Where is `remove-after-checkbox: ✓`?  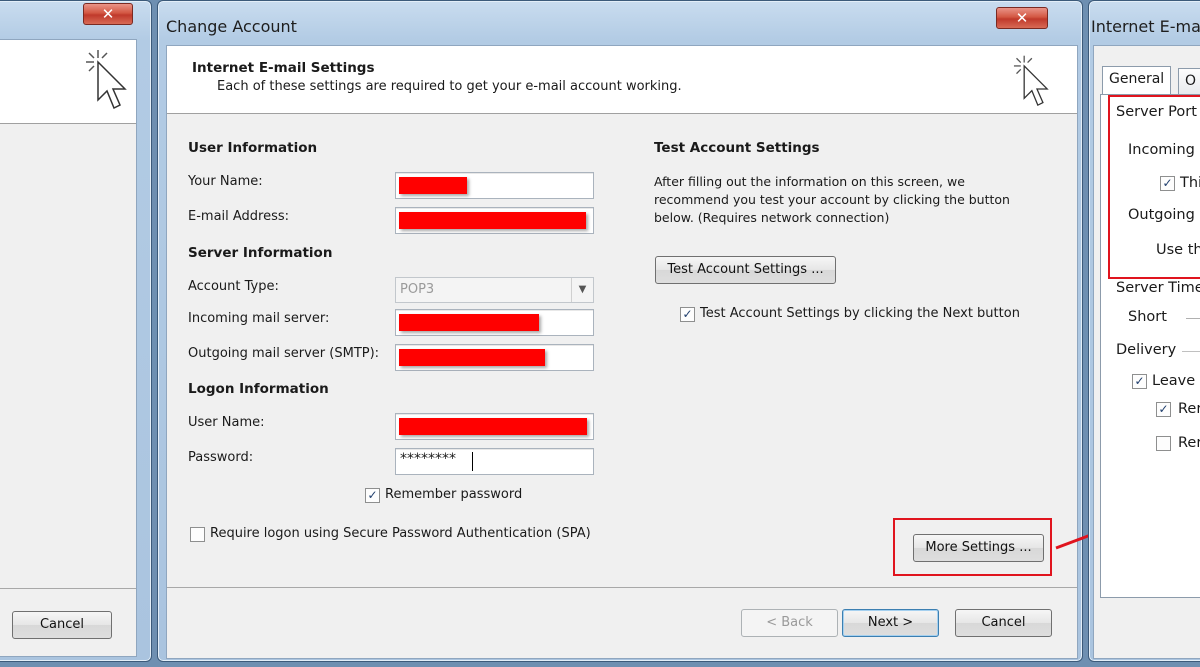
remove-after-checkbox: ✓ is located at coordinates (1163, 409).